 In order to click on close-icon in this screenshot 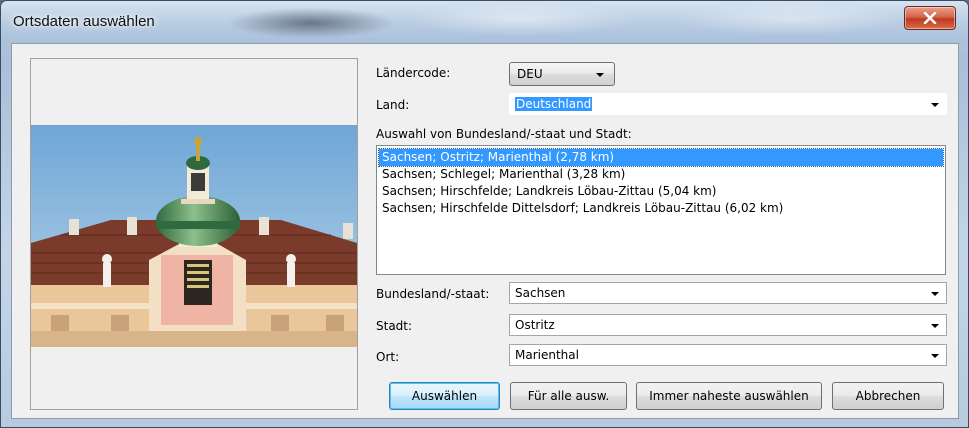, I will do `click(930, 18)`.